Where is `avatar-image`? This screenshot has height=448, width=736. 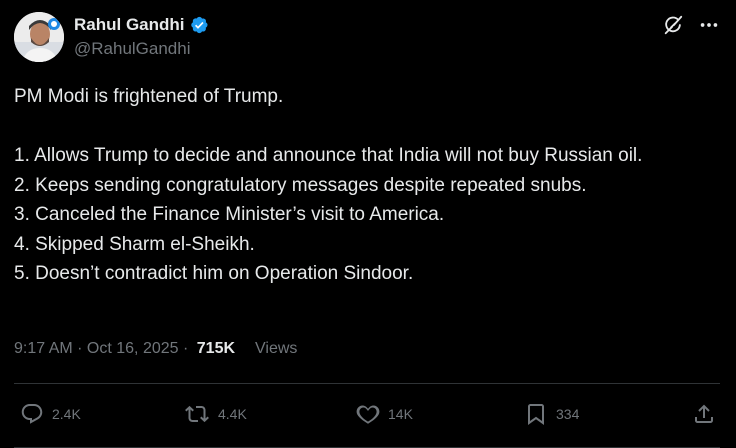 avatar-image is located at coordinates (39, 37).